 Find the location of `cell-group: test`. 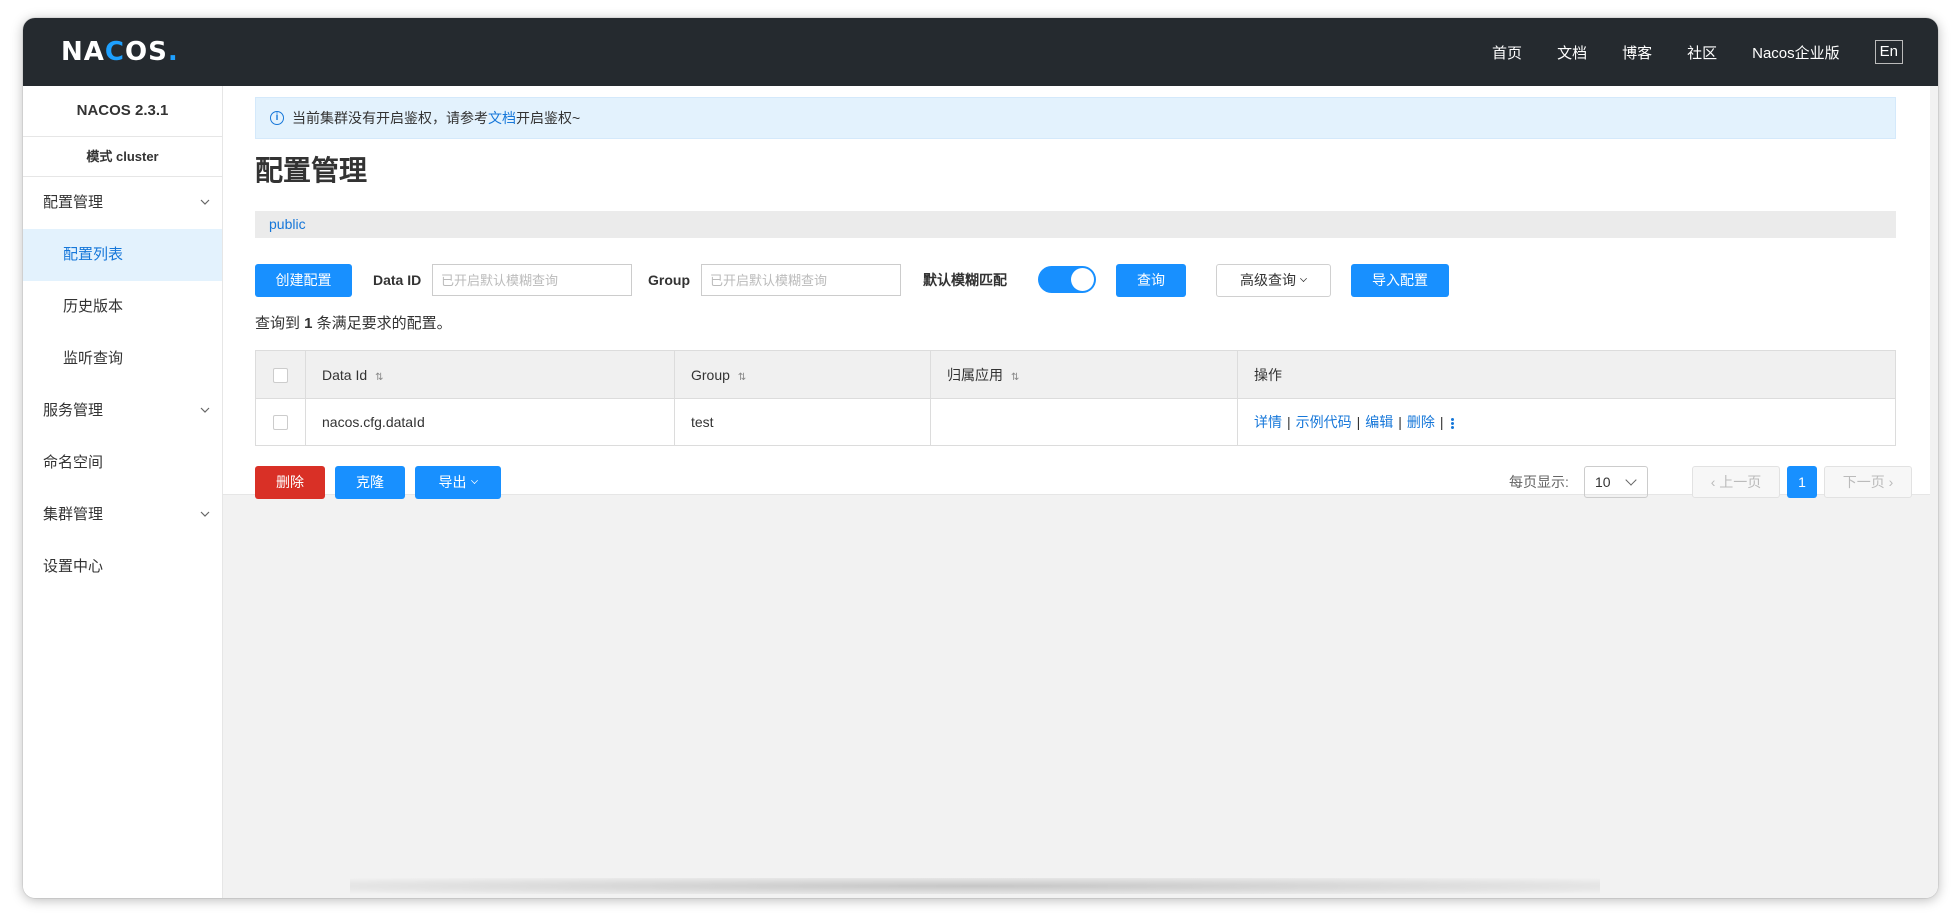

cell-group: test is located at coordinates (802, 422).